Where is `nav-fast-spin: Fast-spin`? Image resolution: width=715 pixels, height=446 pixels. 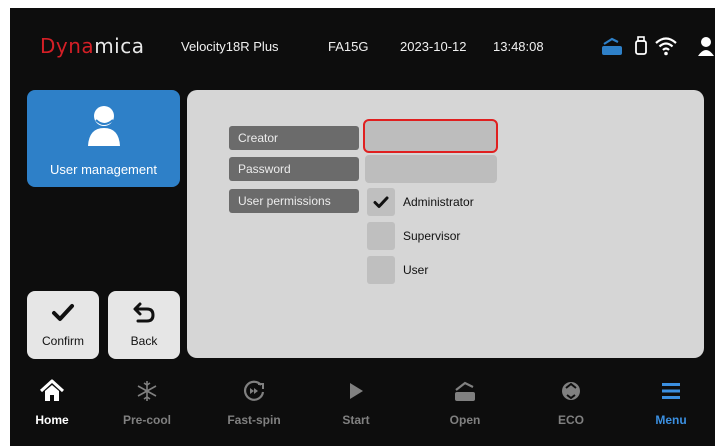 nav-fast-spin: Fast-spin is located at coordinates (254, 408).